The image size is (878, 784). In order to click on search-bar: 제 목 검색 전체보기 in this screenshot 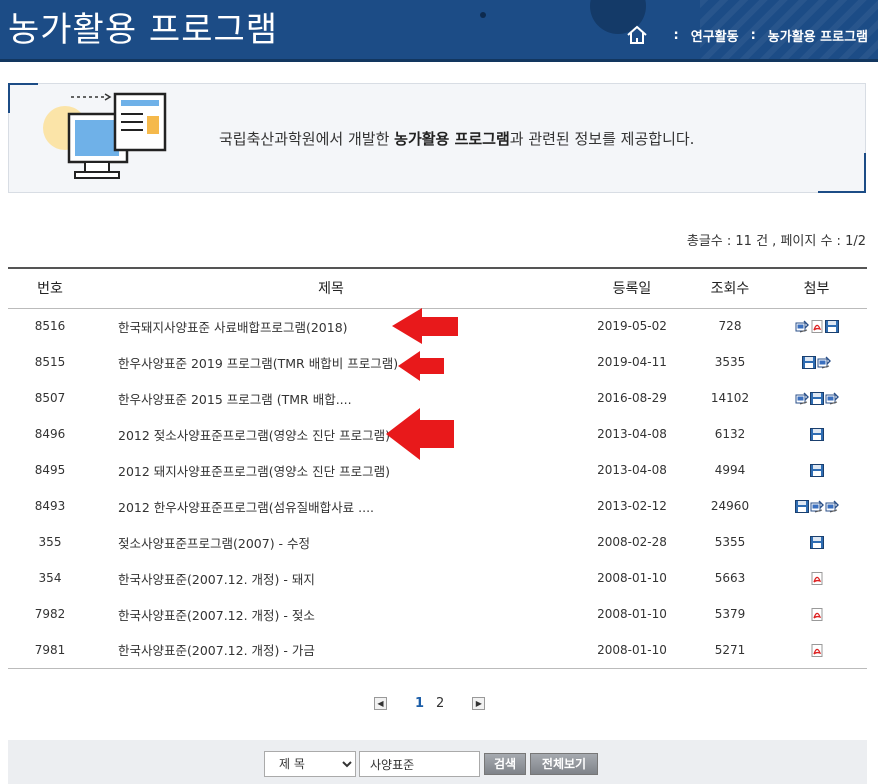, I will do `click(437, 762)`.